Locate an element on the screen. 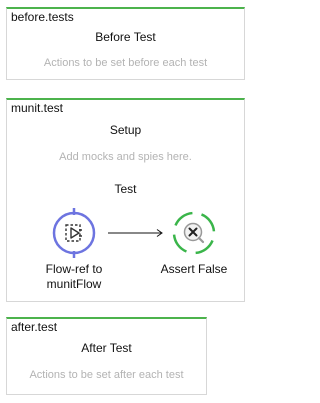 The height and width of the screenshot is (403, 320). flow-ref-label-line1: Flow-ref to is located at coordinates (74, 269).